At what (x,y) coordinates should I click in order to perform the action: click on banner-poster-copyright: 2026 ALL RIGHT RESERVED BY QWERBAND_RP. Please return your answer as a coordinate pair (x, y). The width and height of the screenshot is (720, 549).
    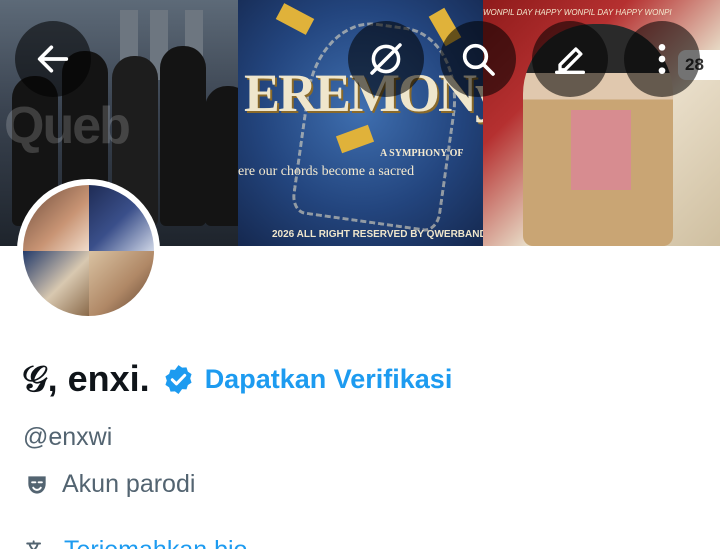
    Looking at the image, I should click on (377, 234).